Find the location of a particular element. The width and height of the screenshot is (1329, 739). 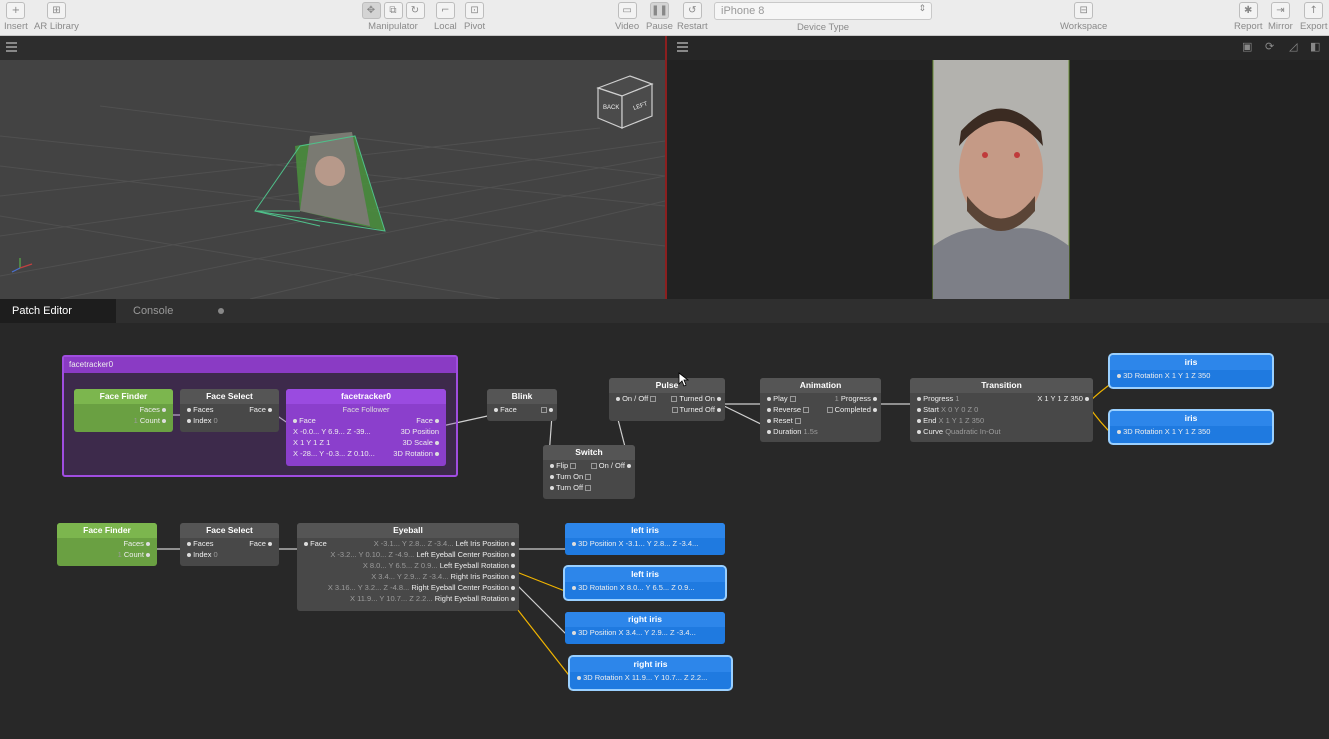

port-value: 0 is located at coordinates (216, 420).